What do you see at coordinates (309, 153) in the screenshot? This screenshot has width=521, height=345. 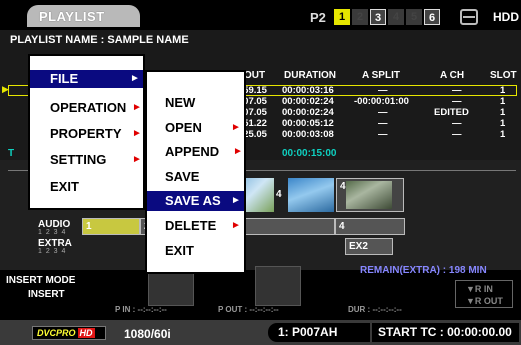 I see `total-duration: 00:00:15:00` at bounding box center [309, 153].